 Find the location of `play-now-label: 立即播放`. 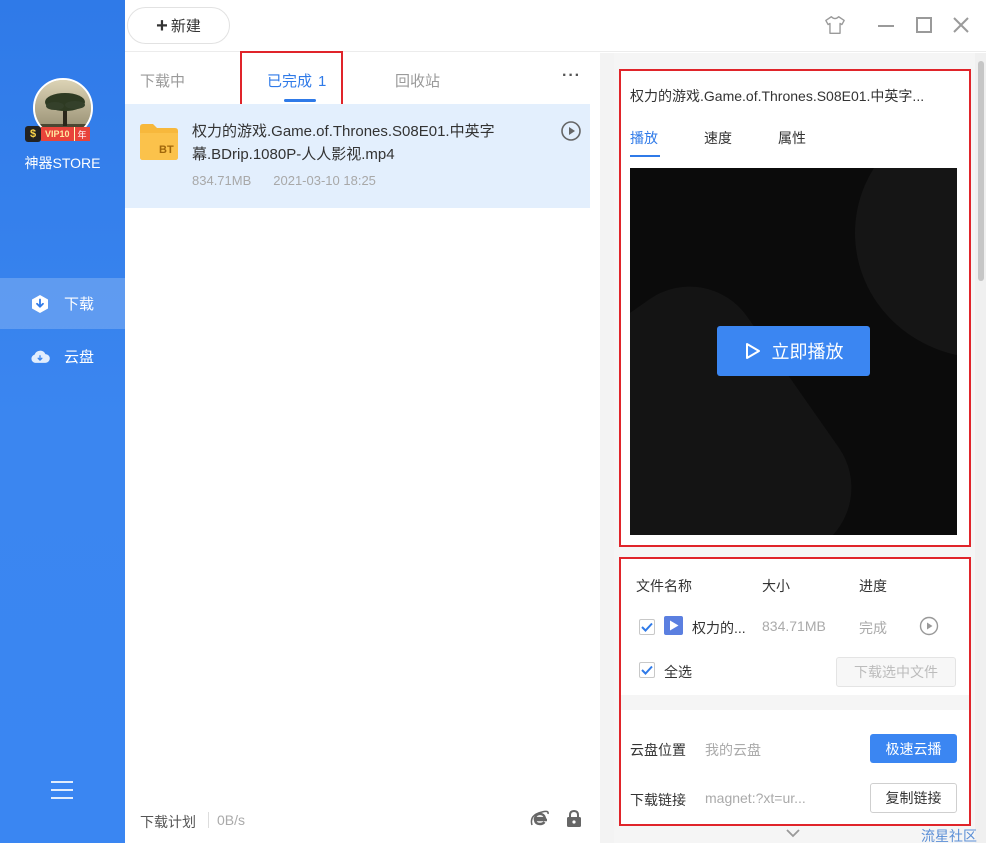

play-now-label: 立即播放 is located at coordinates (807, 352).